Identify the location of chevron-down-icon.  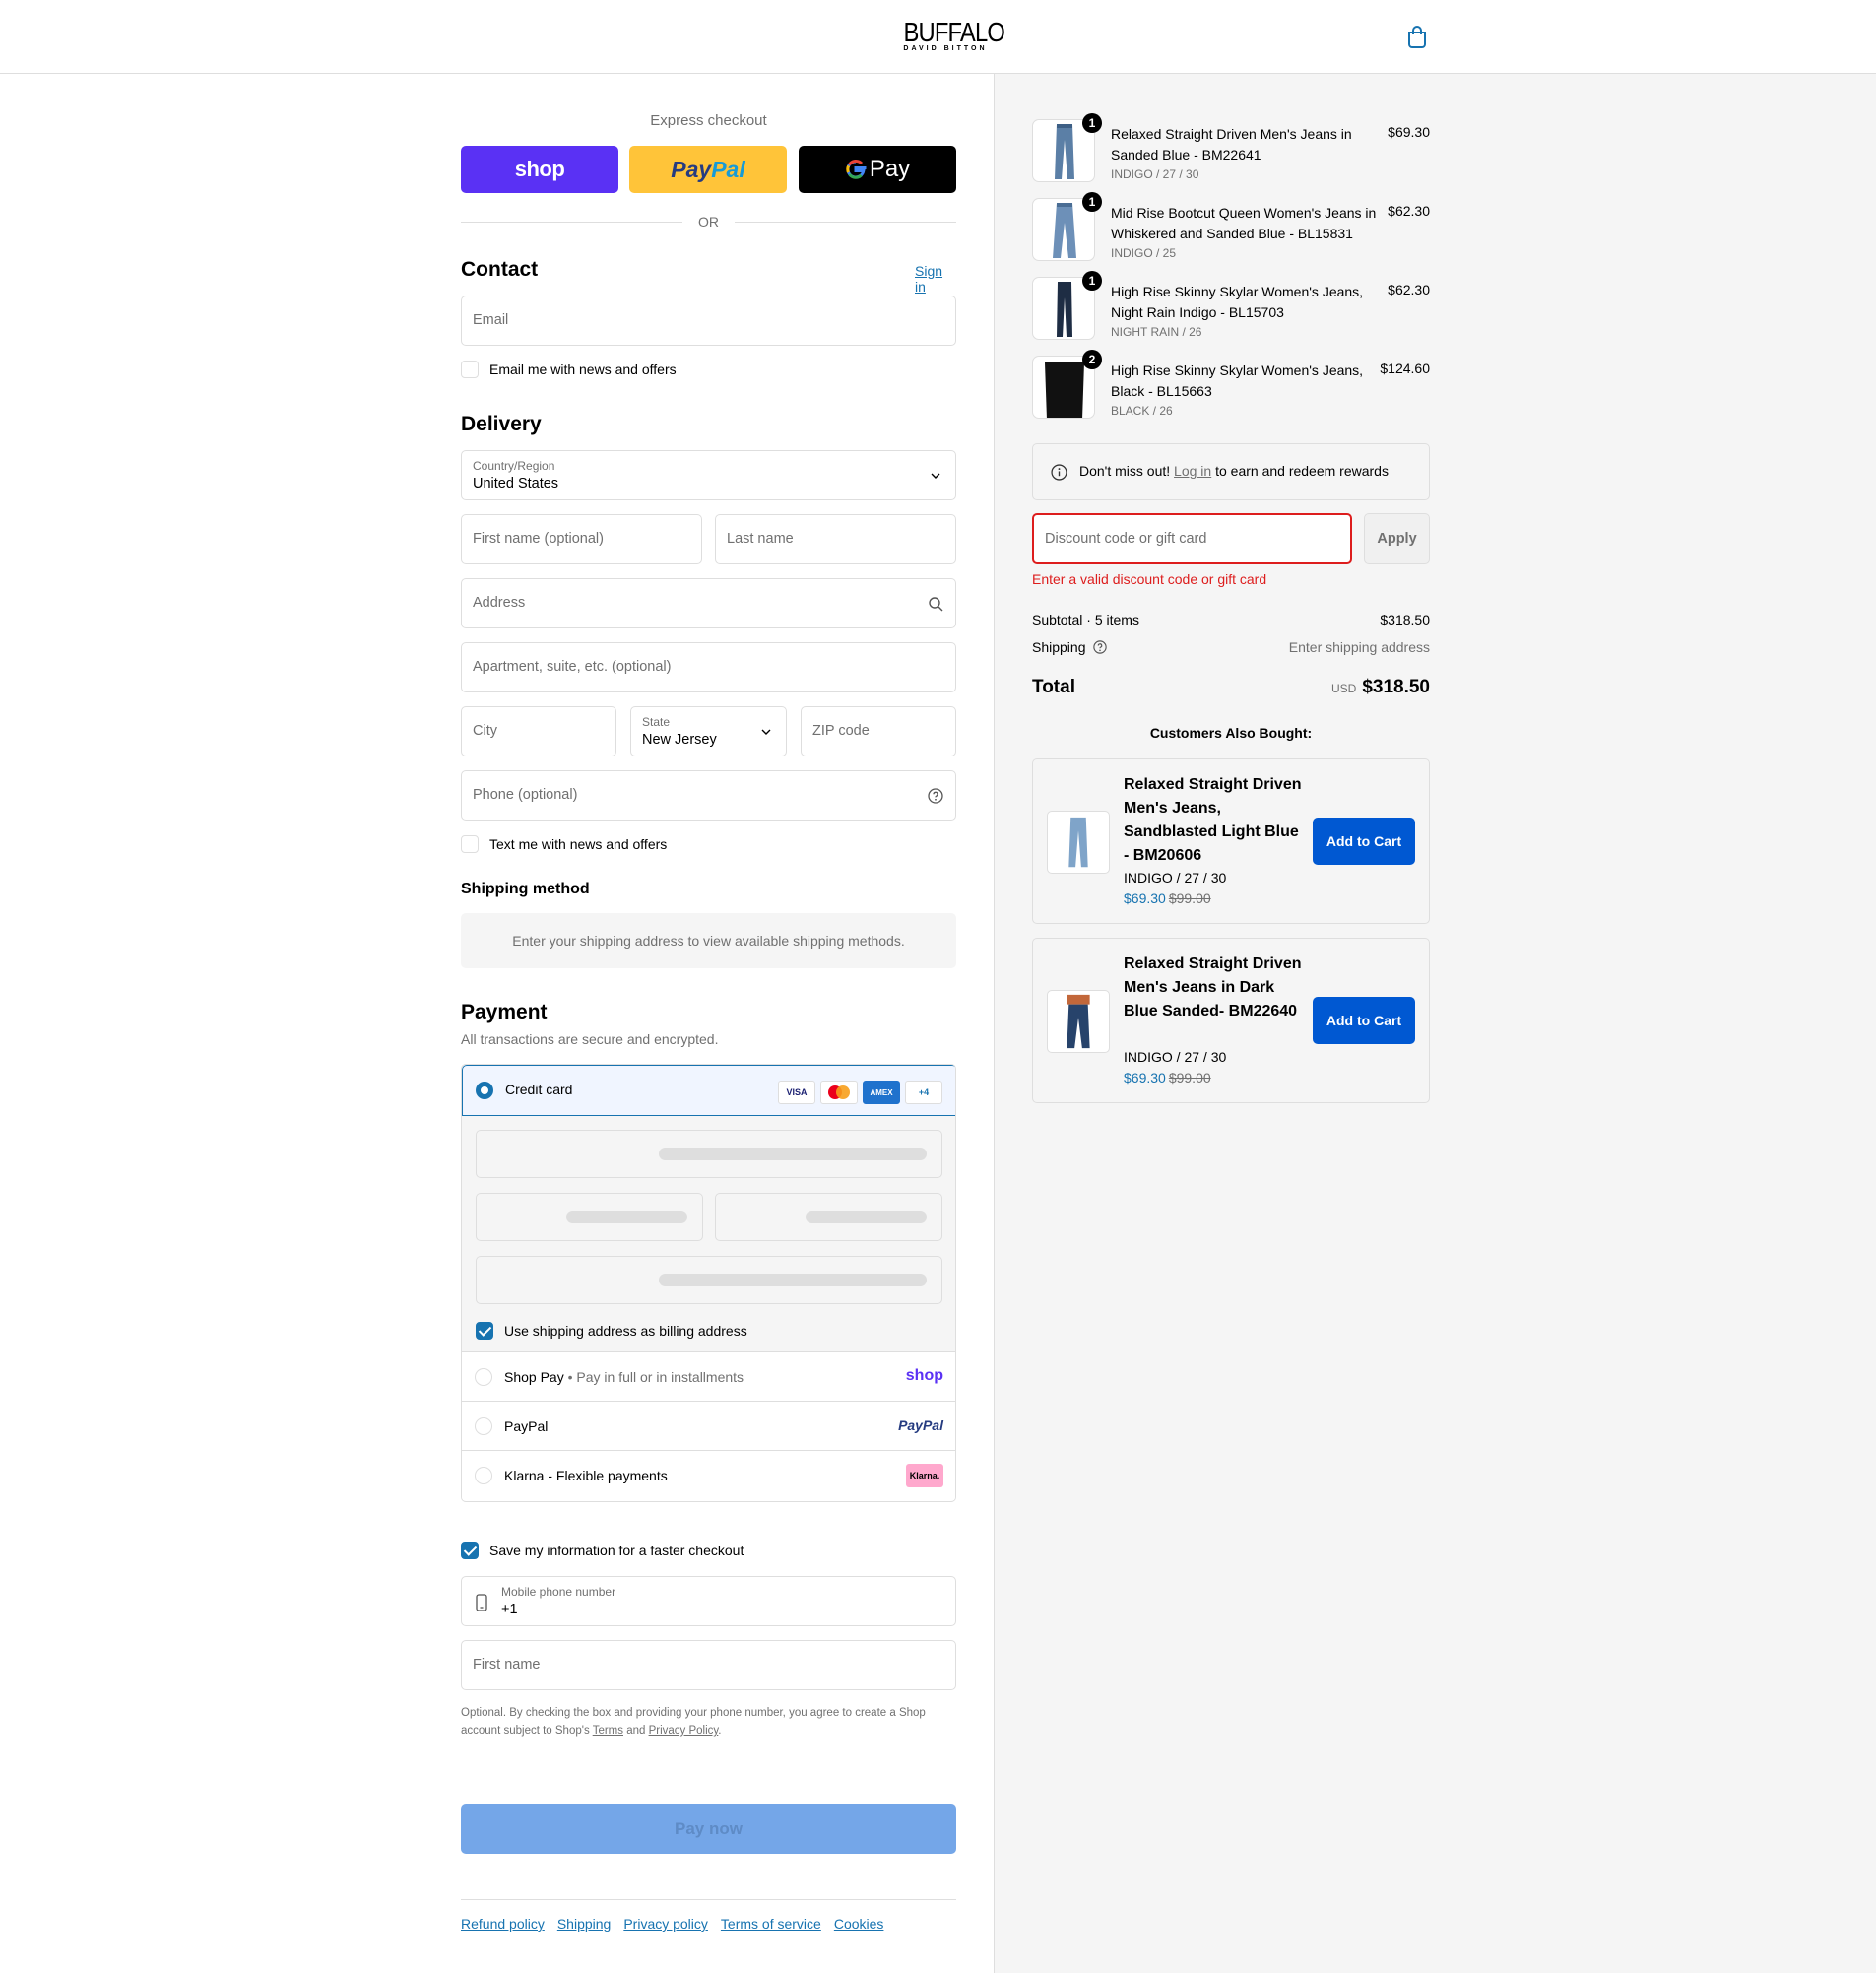
(766, 732).